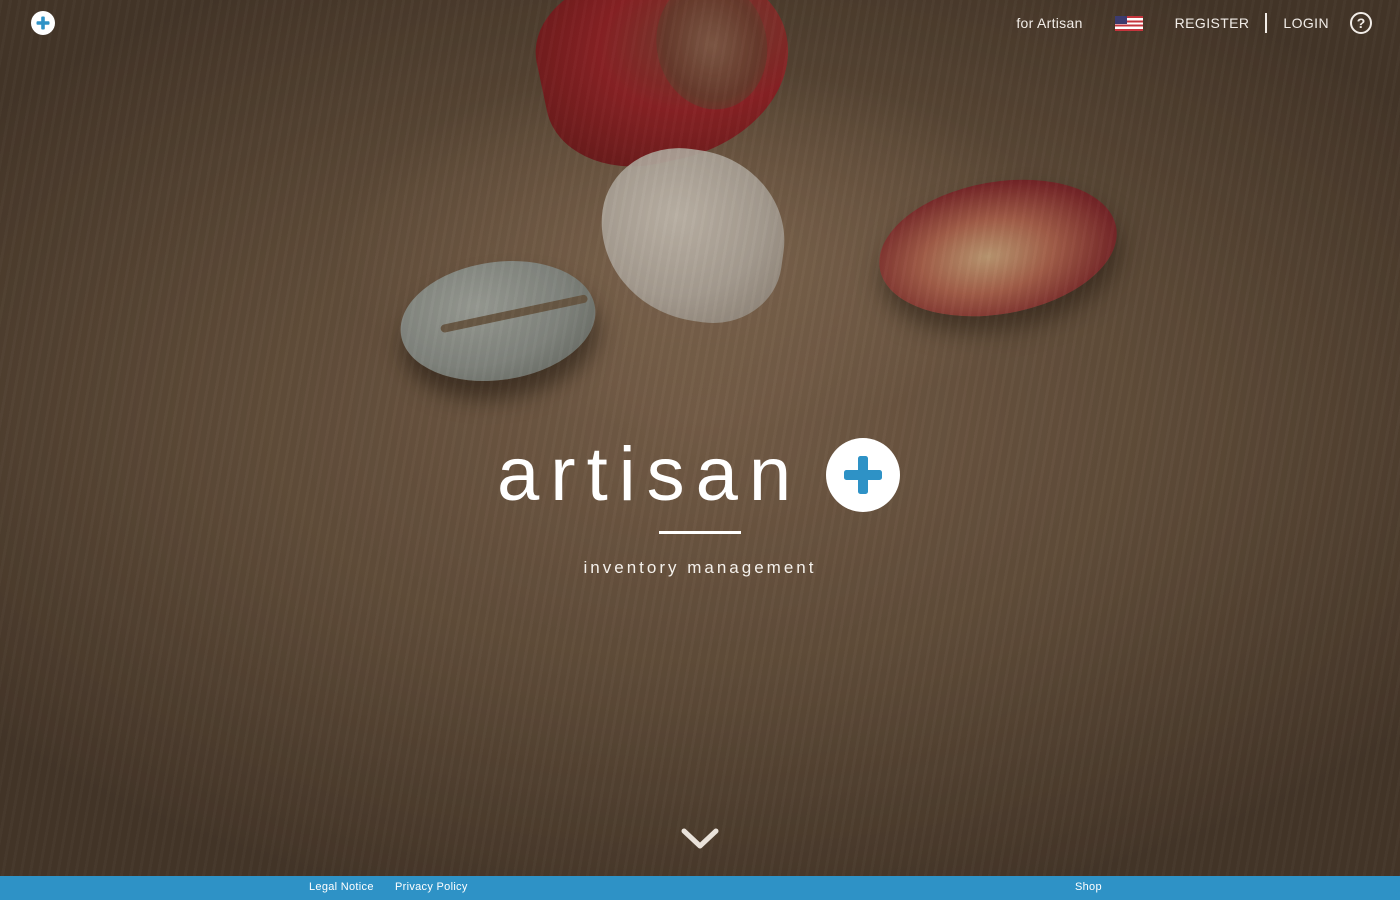  Describe the element at coordinates (1361, 23) in the screenshot. I see `question-circle-icon: ?` at that location.